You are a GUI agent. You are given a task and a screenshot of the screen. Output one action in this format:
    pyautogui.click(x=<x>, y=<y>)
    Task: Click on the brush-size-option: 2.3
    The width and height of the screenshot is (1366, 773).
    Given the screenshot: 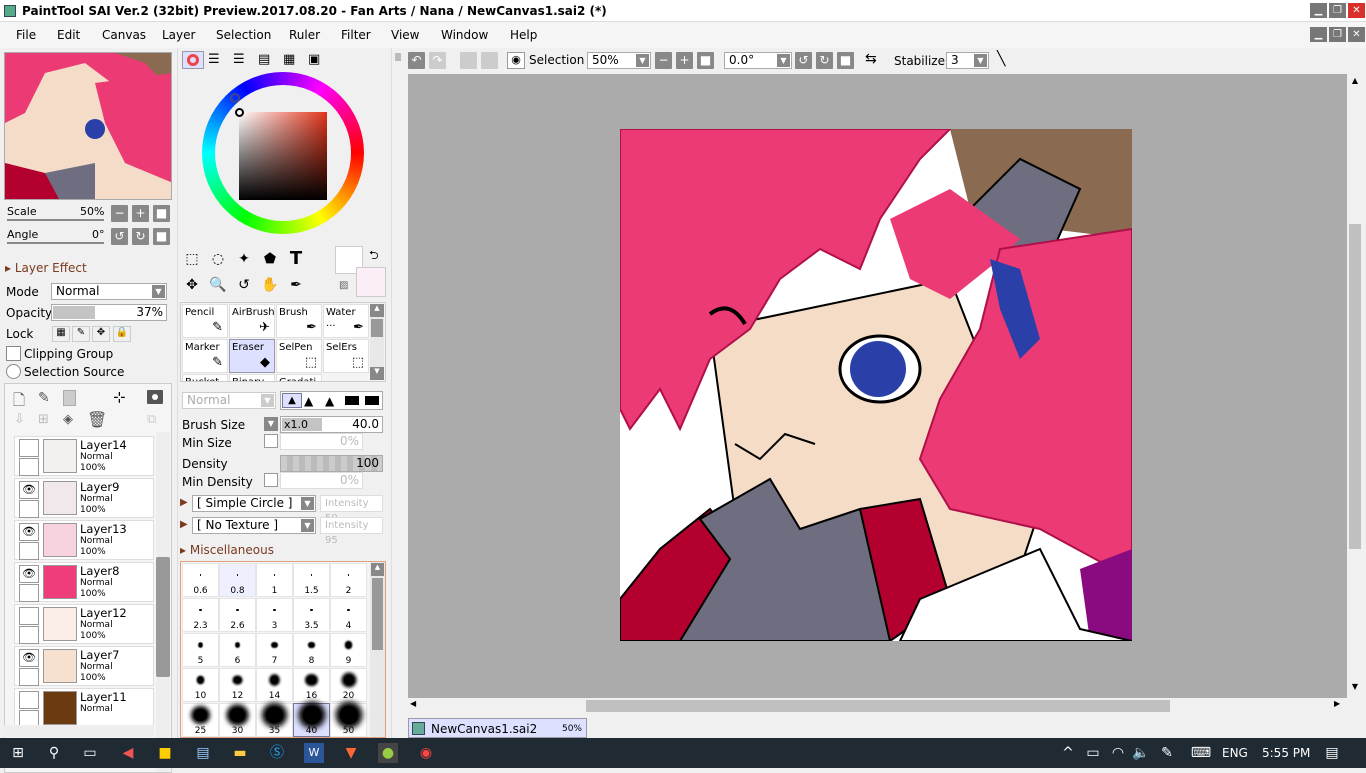 What is the action you would take?
    pyautogui.click(x=200, y=615)
    